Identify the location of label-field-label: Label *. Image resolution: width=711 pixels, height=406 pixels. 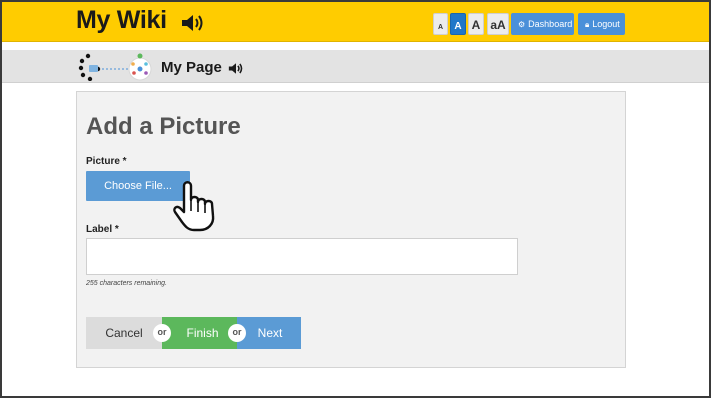
(102, 229).